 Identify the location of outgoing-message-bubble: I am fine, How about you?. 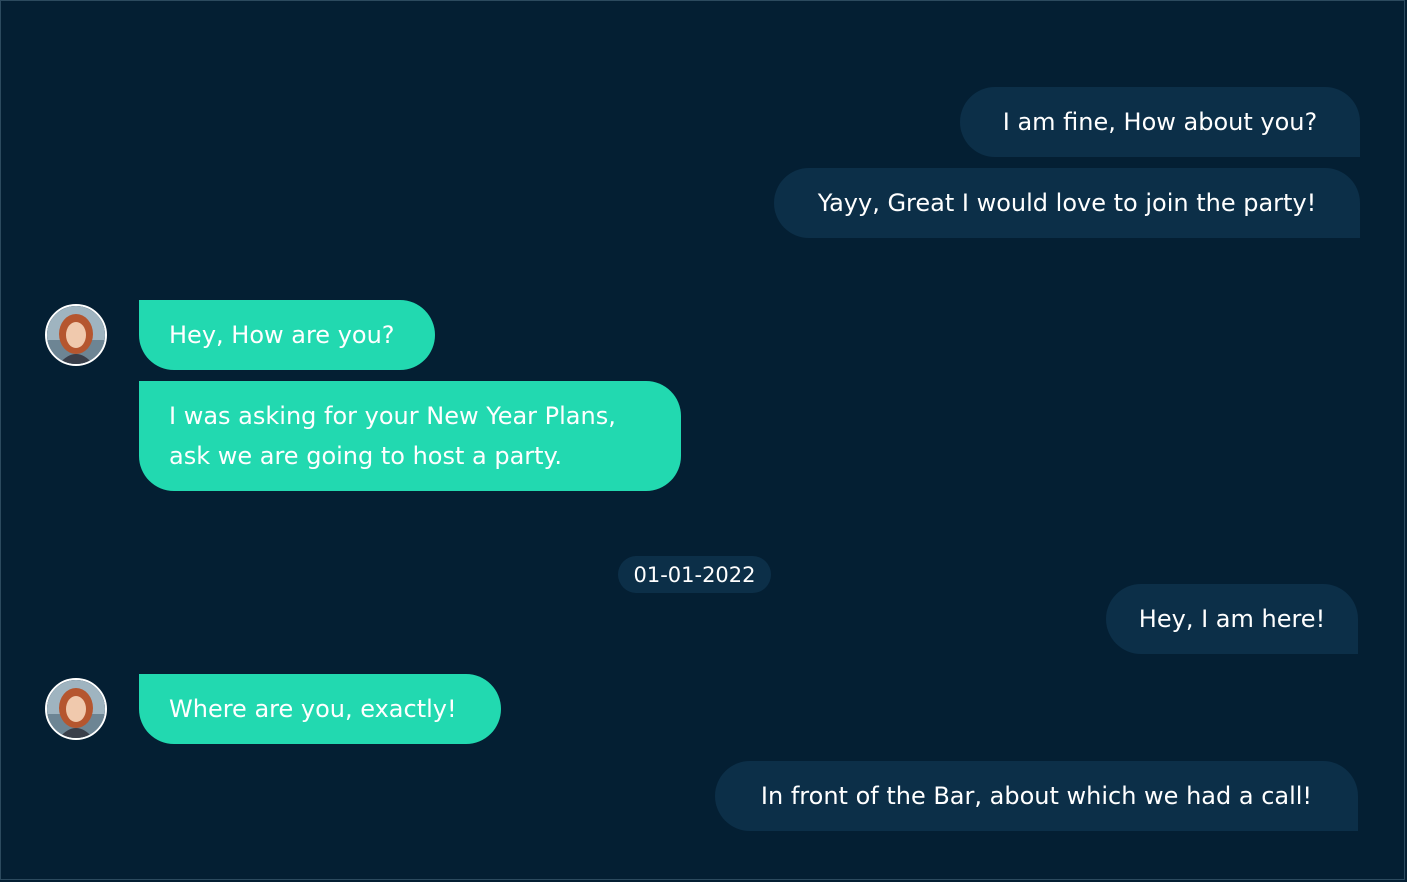
(1160, 122).